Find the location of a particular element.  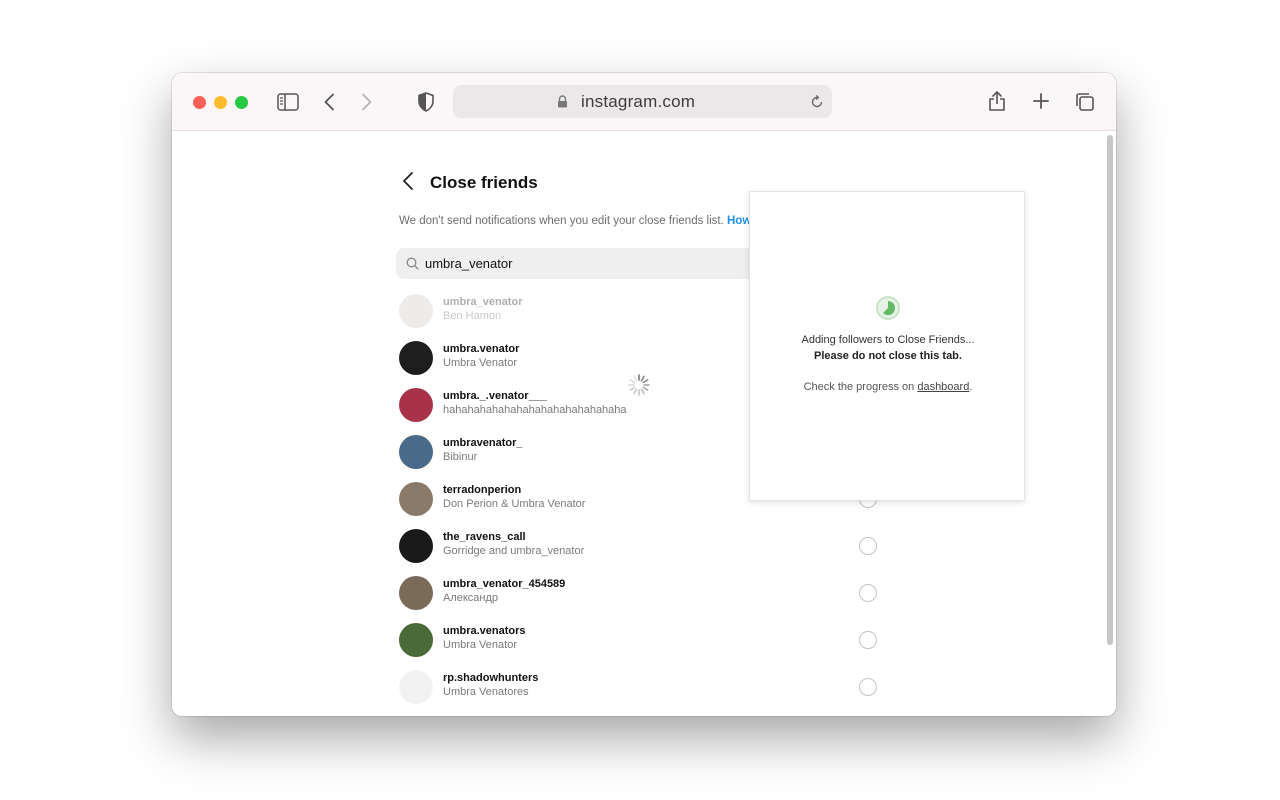

username: umbra_venator is located at coordinates (483, 302).